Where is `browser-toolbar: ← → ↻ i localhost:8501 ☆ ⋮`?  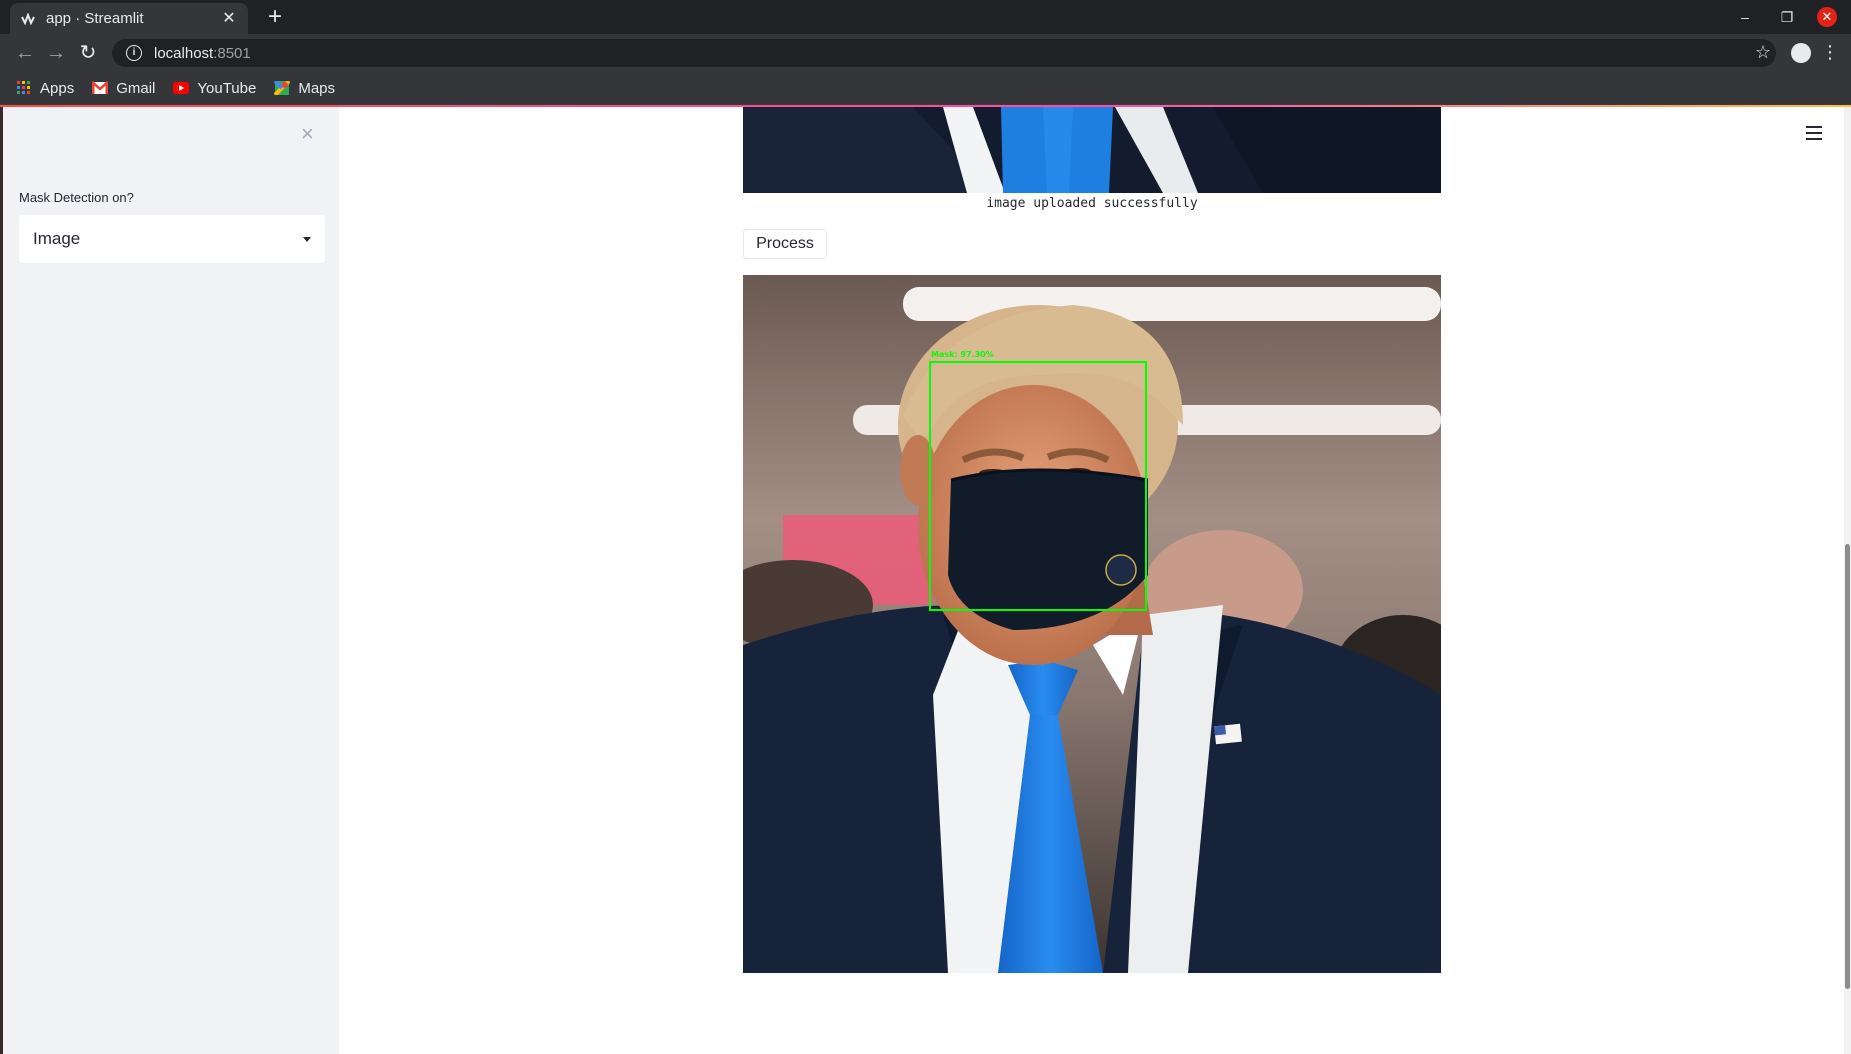
browser-toolbar: ← → ↻ i localhost:8501 ☆ ⋮ is located at coordinates (925, 53).